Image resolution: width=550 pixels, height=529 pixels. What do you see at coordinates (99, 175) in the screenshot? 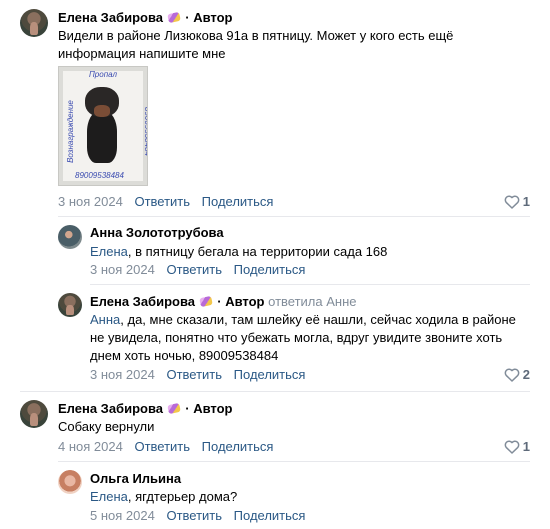
I see `photo-caption-bottom: 89009538484` at bounding box center [99, 175].